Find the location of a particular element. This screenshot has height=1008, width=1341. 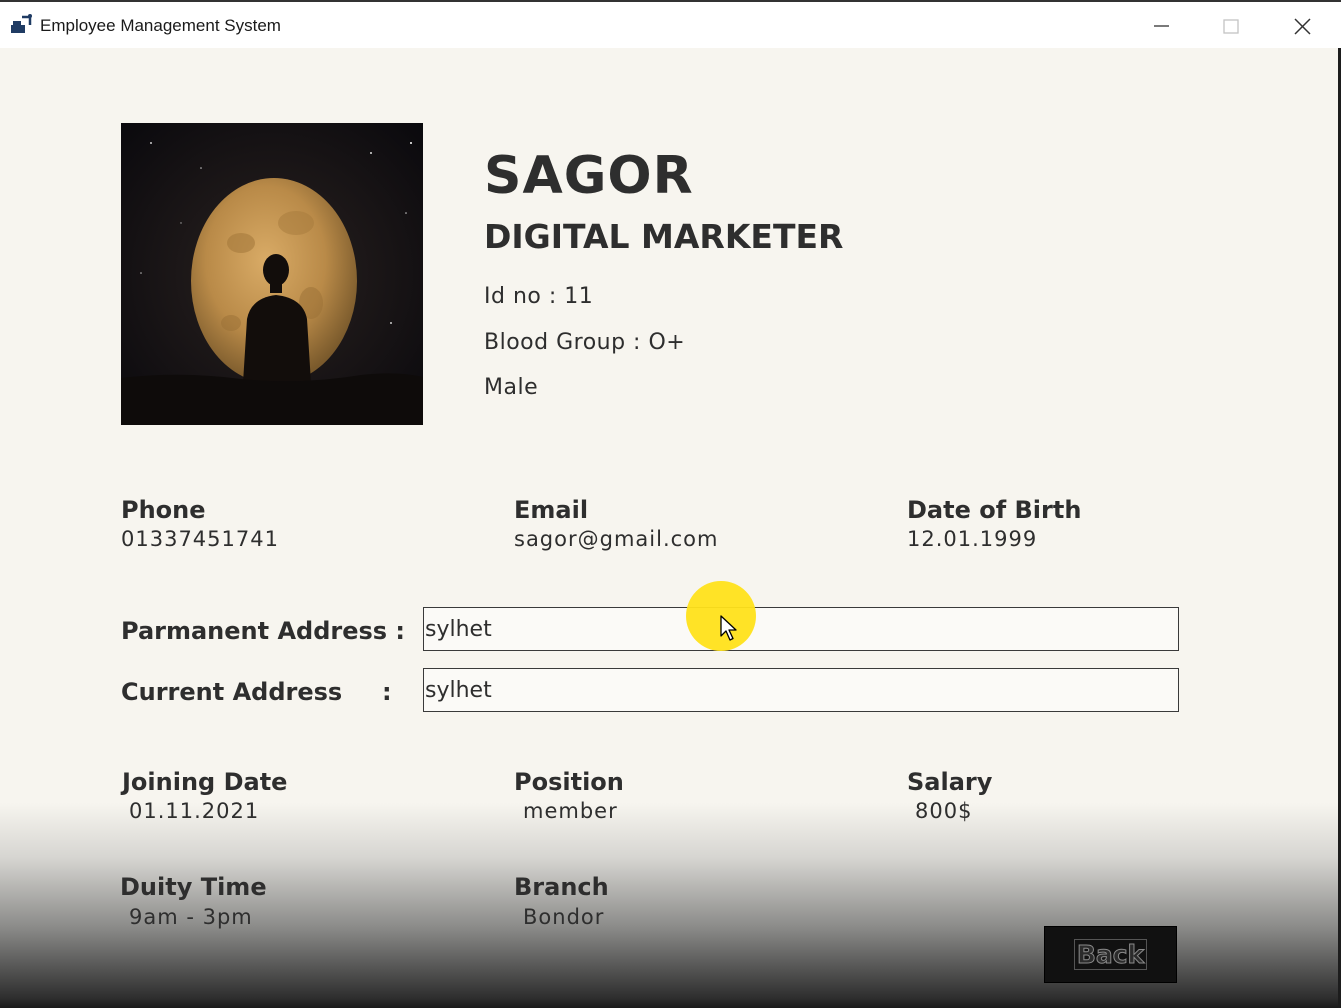

salary-label: Salary is located at coordinates (950, 782).